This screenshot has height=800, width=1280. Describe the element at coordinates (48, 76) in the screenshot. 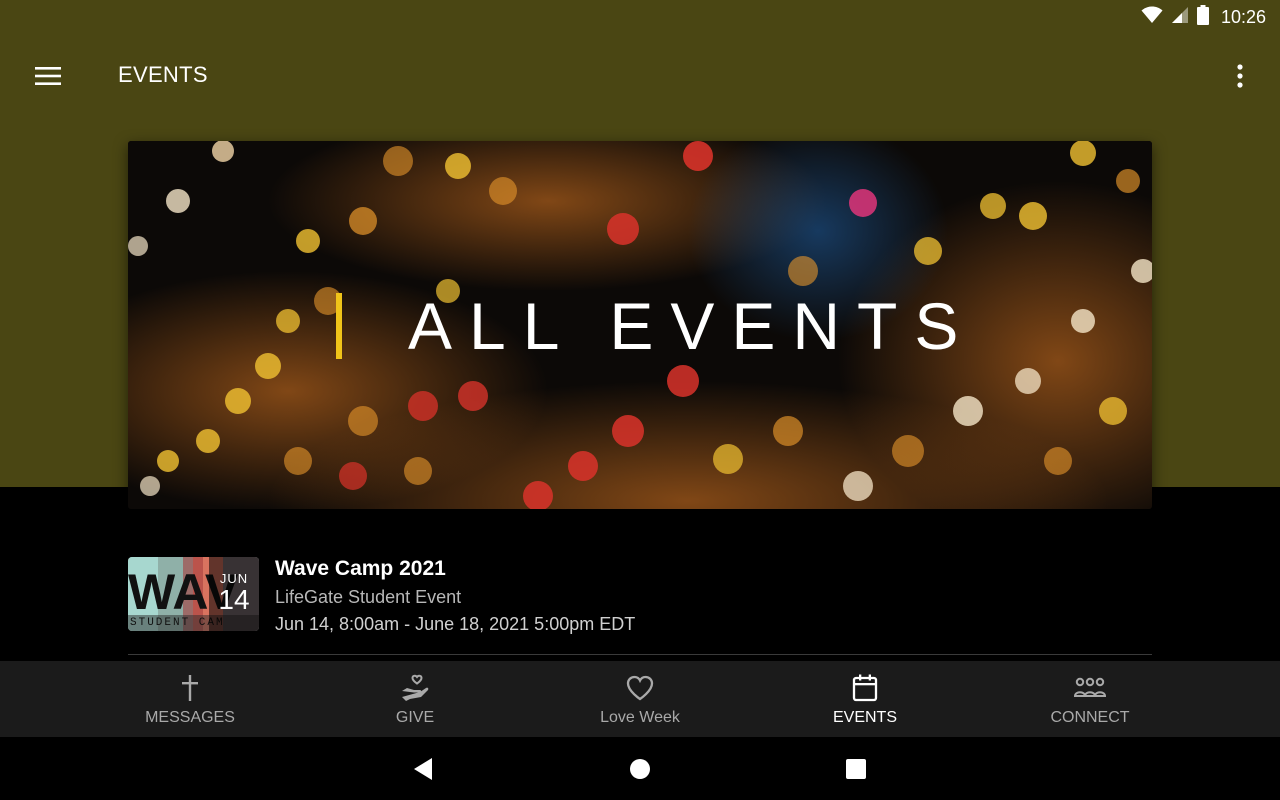

I see `hamburger-menu-icon` at that location.